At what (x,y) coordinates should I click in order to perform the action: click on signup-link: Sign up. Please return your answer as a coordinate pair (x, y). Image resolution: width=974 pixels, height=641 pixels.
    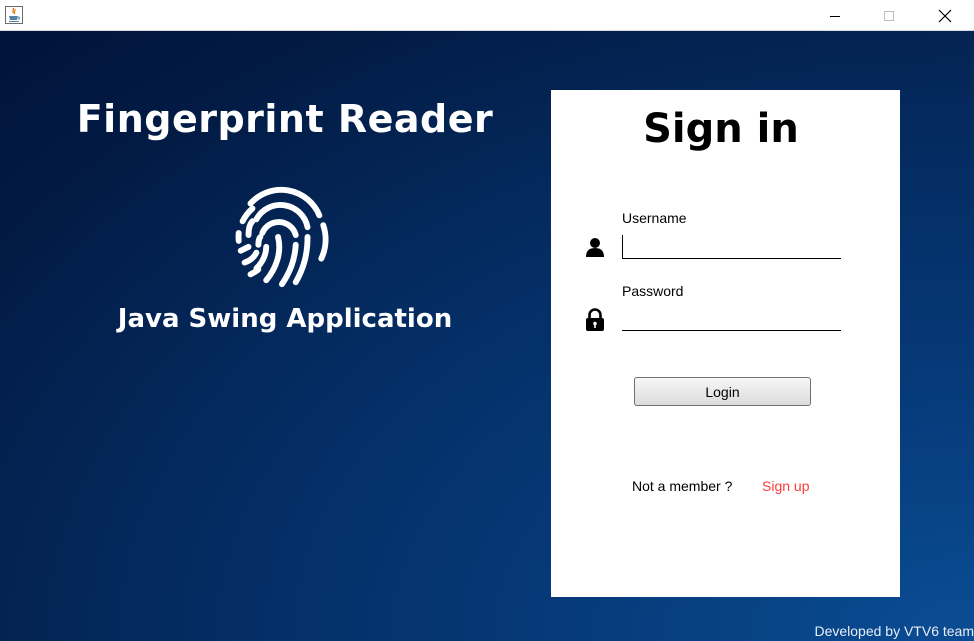
    Looking at the image, I should click on (785, 486).